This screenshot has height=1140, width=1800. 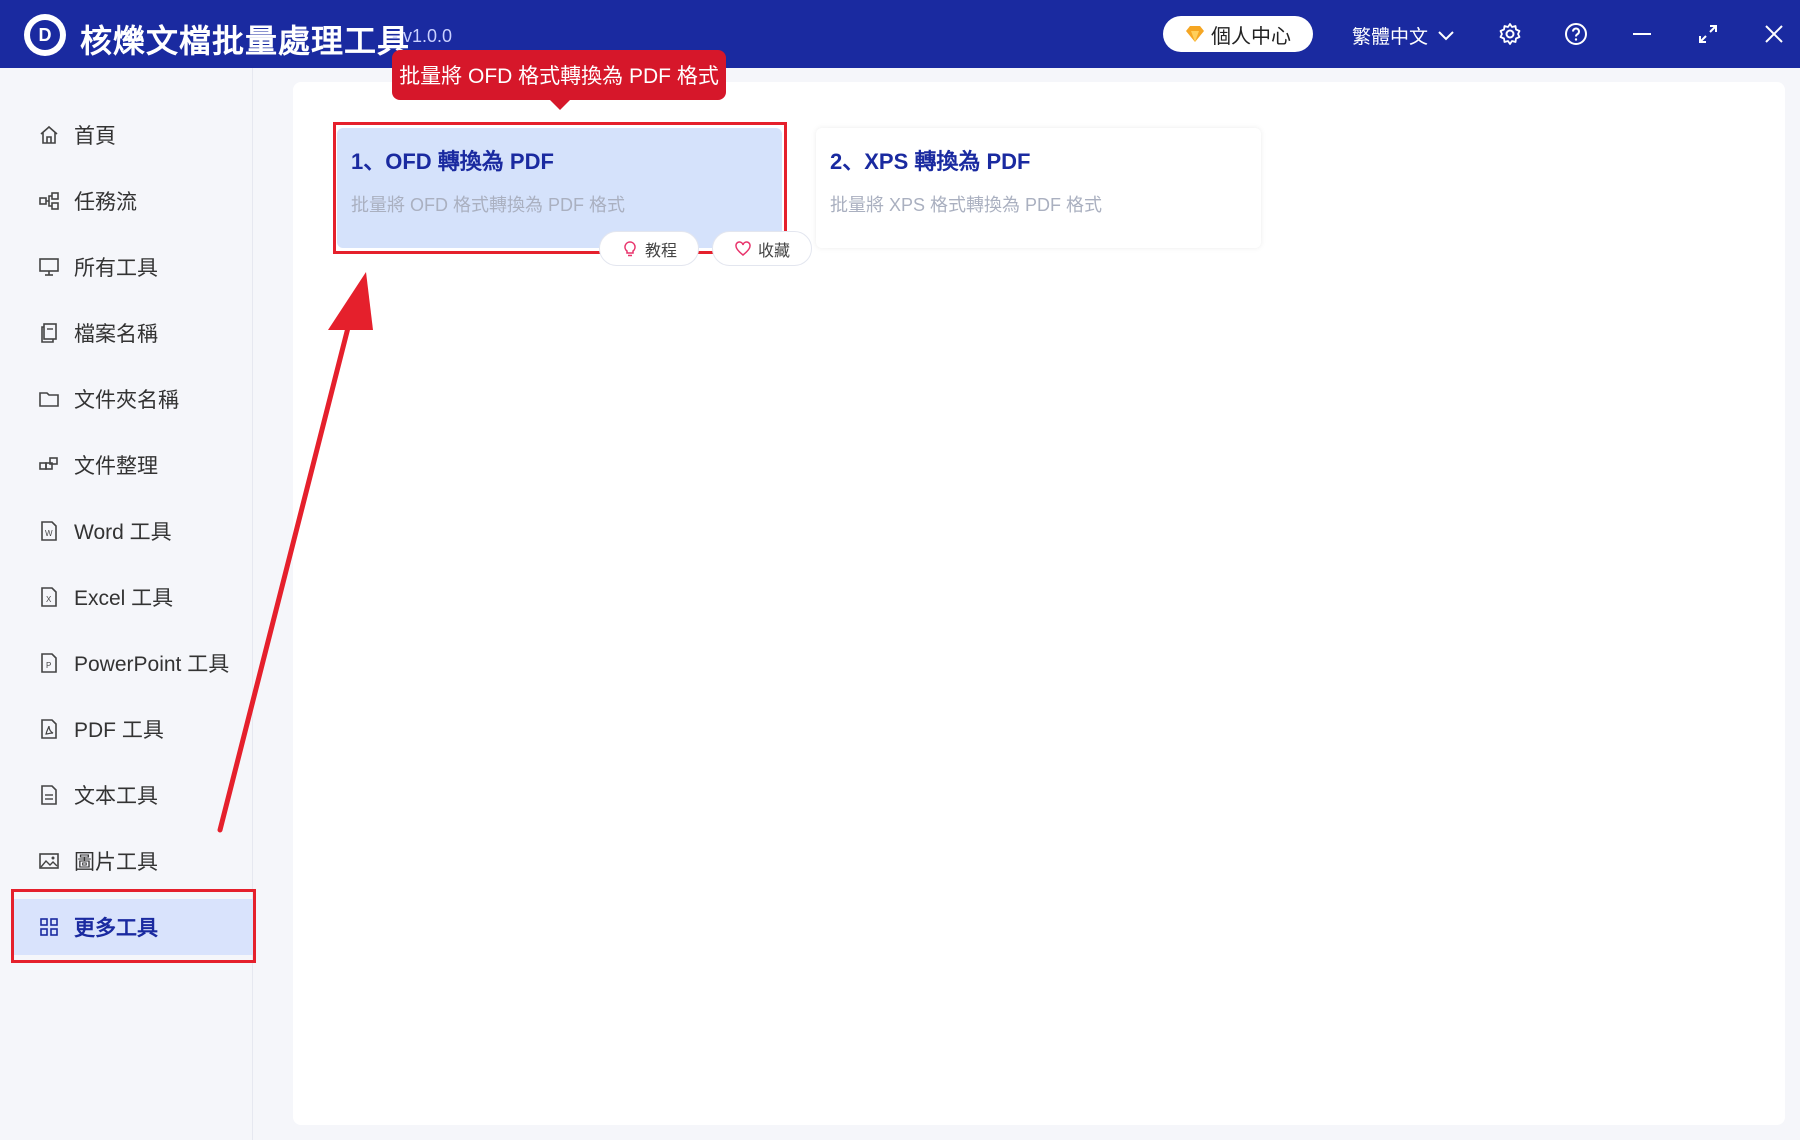 I want to click on user-center-label: 個人中心, so click(x=1251, y=36).